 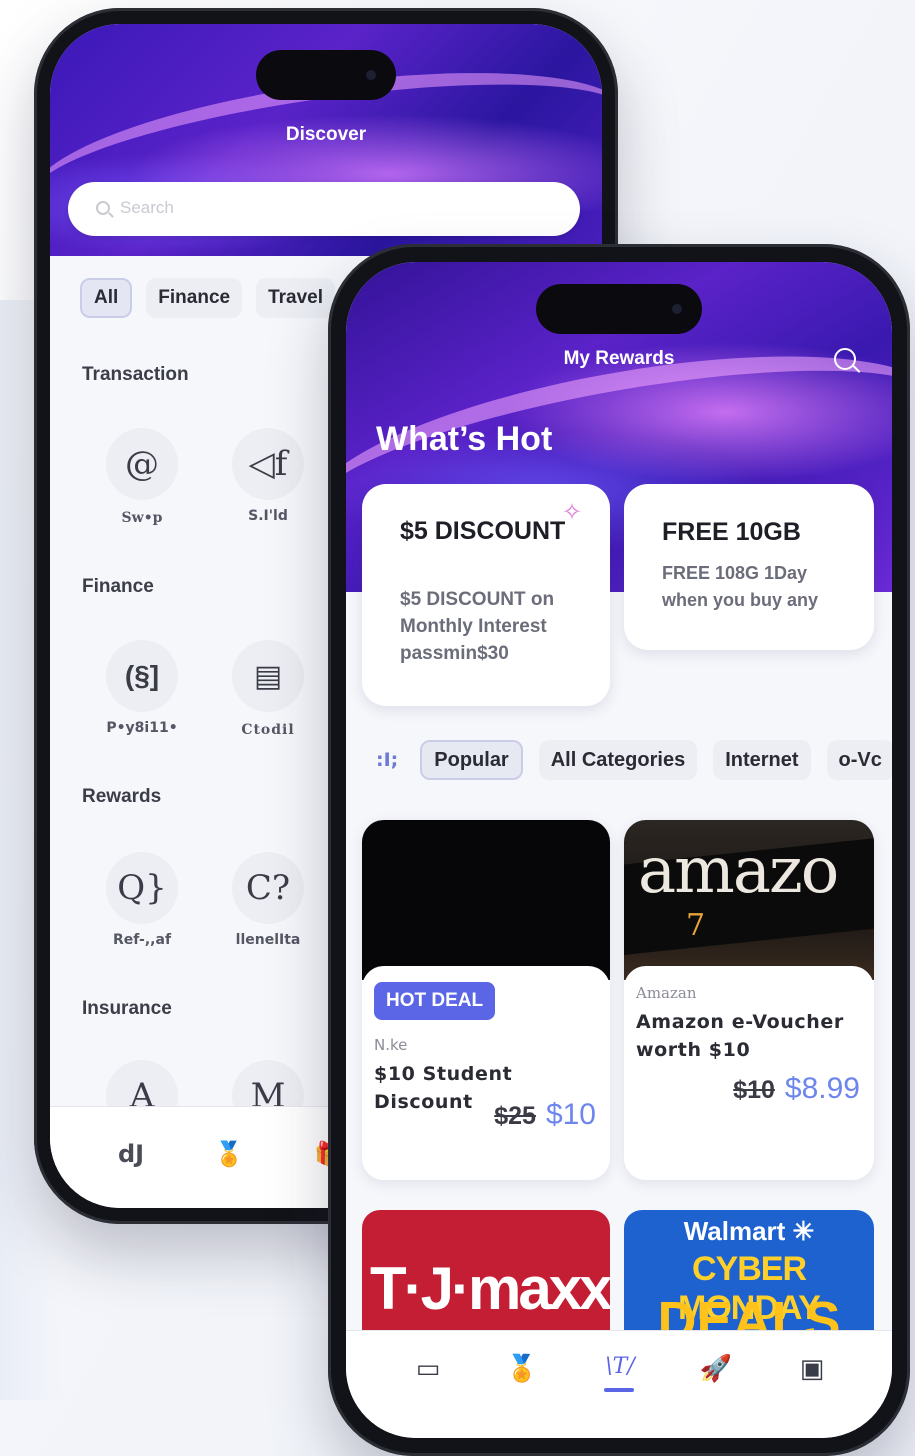 What do you see at coordinates (738, 871) in the screenshot?
I see `amazon-logo-text: amazo` at bounding box center [738, 871].